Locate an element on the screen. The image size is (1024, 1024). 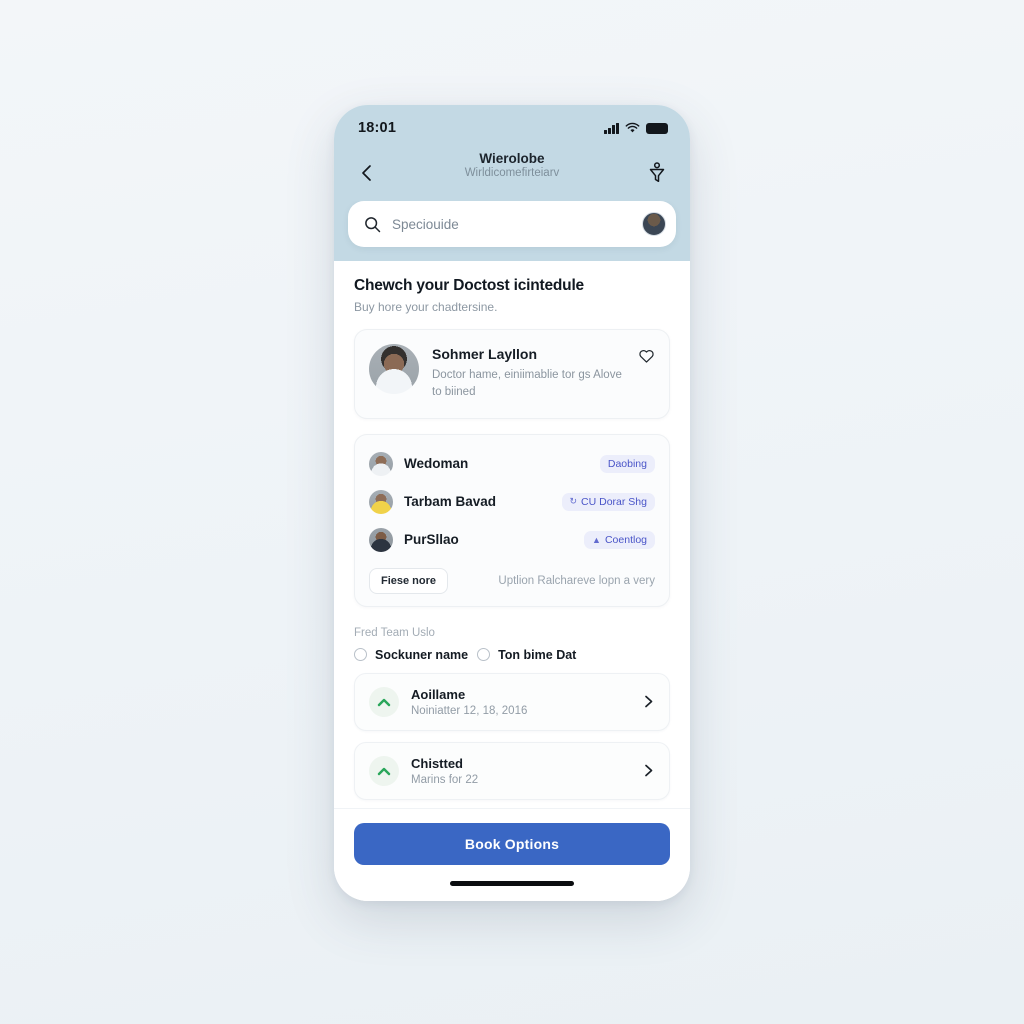
search-input is located at coordinates (511, 224).